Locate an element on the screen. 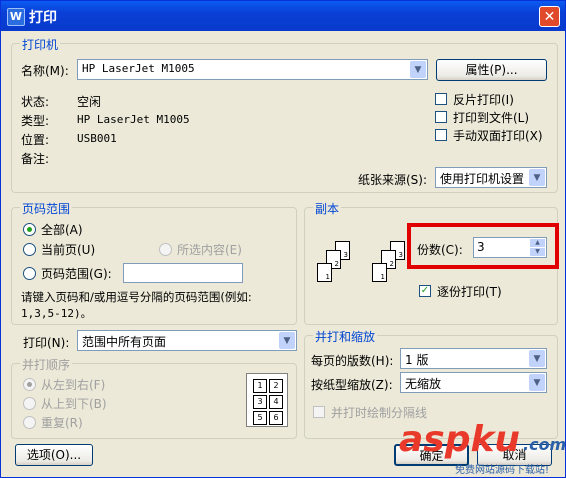 Image resolution: width=566 pixels, height=478 pixels. location-value: USB001 is located at coordinates (97, 138).